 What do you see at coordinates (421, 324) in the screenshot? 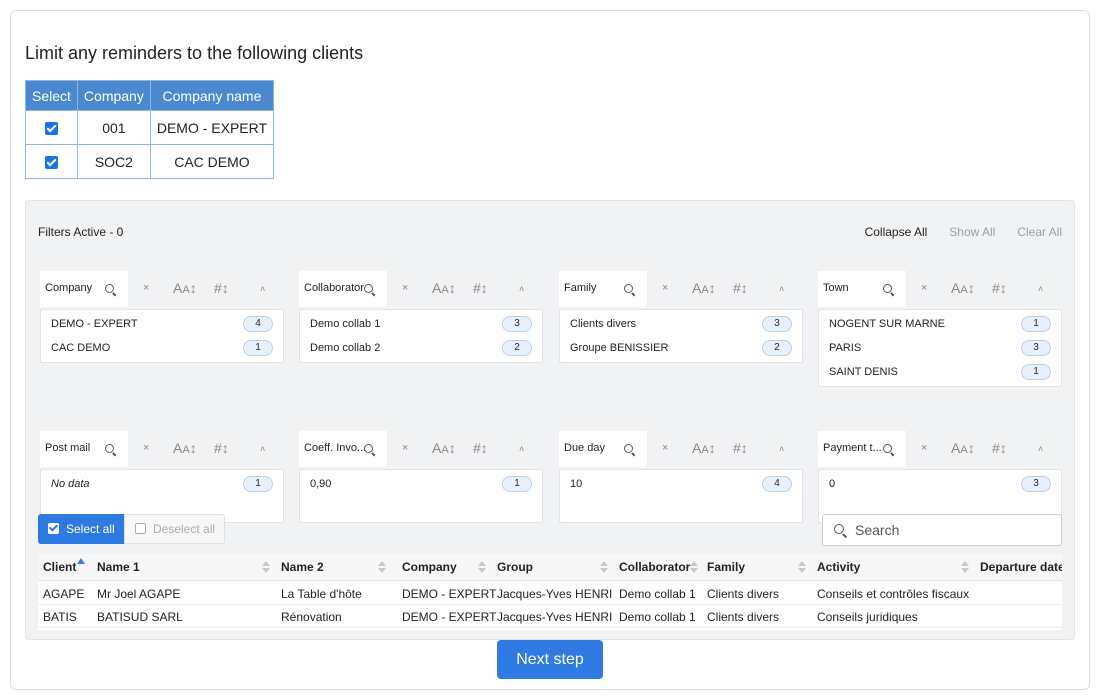
I see `facet-item: Demo collab 1 3` at bounding box center [421, 324].